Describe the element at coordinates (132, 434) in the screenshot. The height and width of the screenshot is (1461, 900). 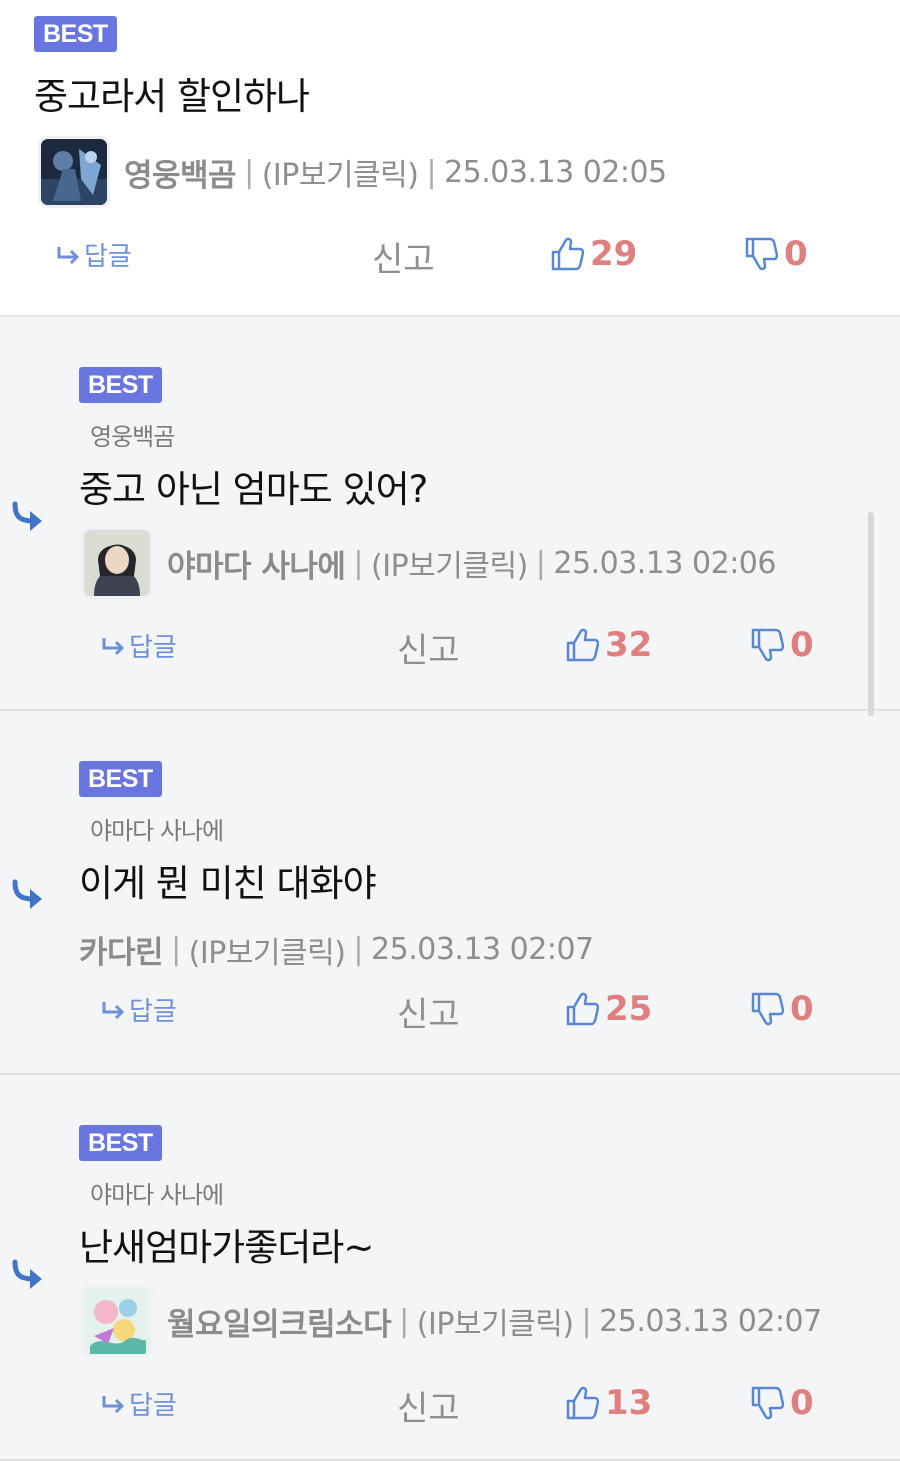
I see `mention-target: 영웅백곰` at that location.